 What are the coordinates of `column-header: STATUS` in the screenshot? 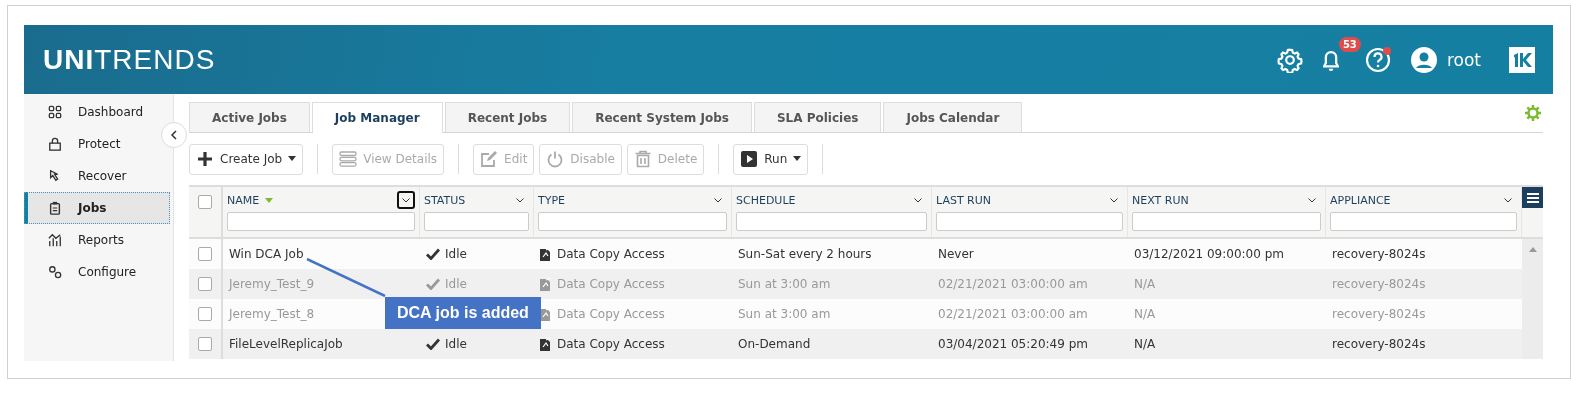 It's located at (445, 200).